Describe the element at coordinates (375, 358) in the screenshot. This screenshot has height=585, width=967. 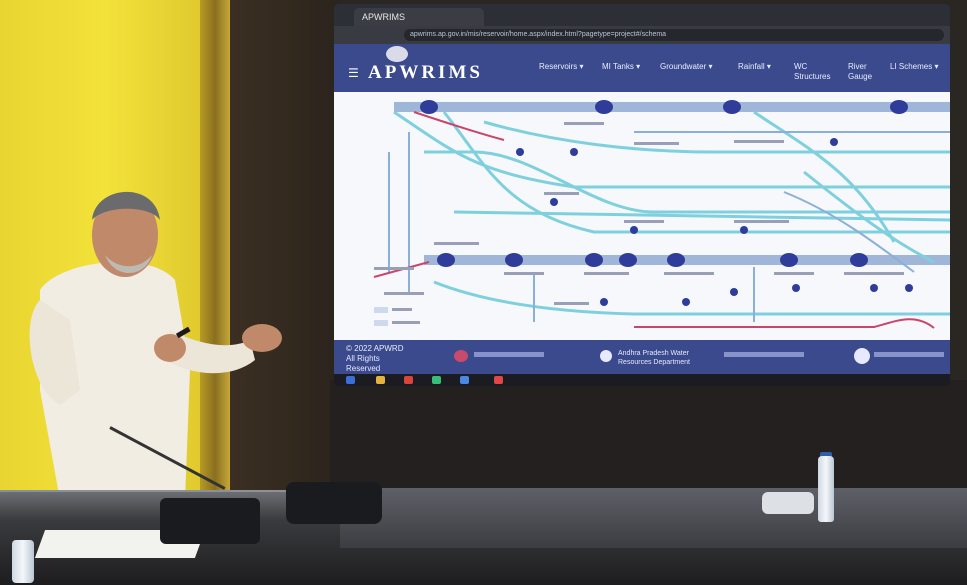
I see `copyright-text: © 2022 APWRD All Rights Reserved` at that location.